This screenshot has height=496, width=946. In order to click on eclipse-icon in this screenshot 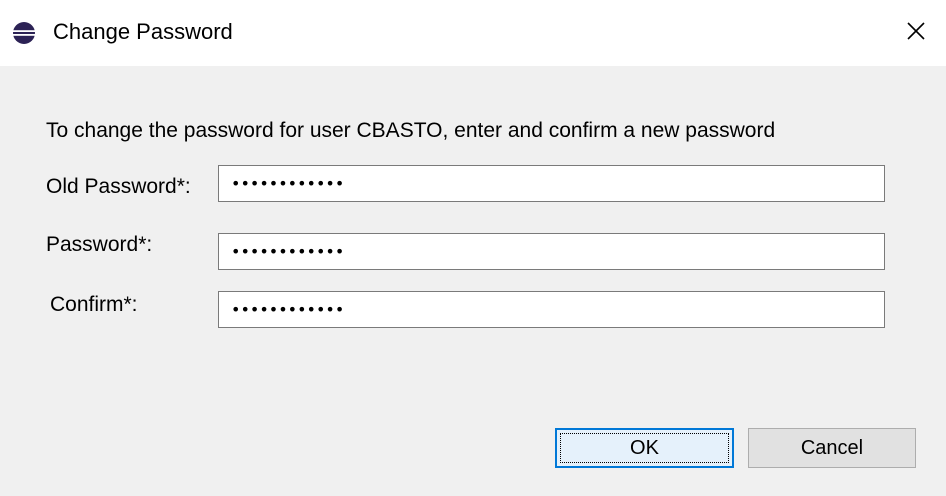, I will do `click(24, 33)`.